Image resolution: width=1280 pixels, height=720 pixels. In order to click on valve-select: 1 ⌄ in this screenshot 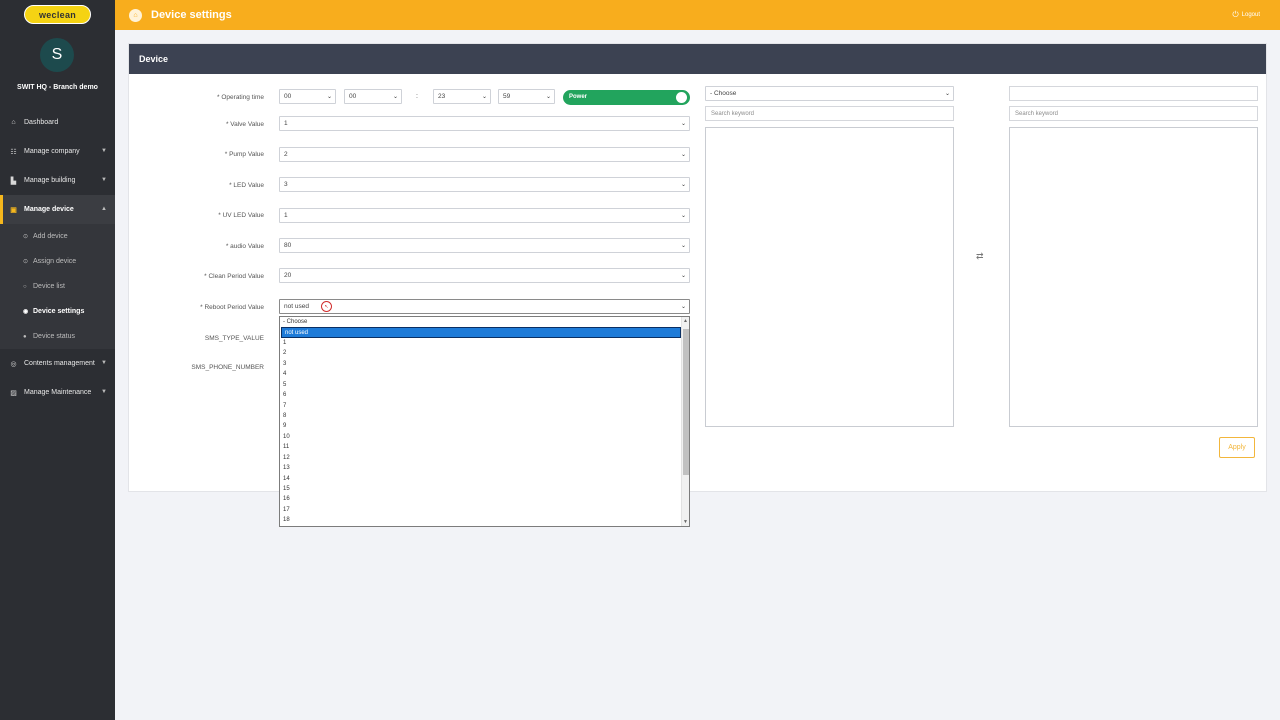, I will do `click(484, 123)`.